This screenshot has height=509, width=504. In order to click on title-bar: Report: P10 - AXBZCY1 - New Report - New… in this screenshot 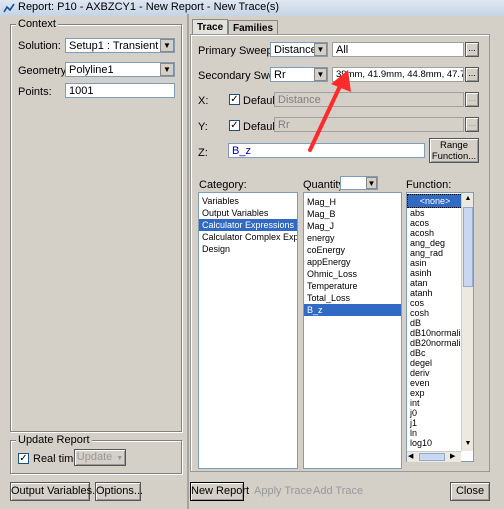, I will do `click(252, 8)`.